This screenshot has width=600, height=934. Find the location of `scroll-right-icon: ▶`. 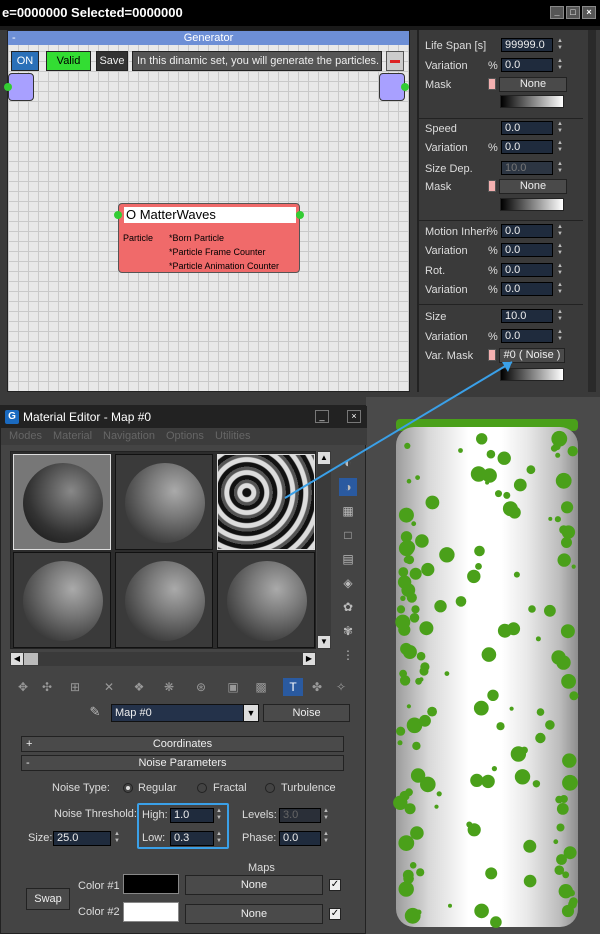

scroll-right-icon: ▶ is located at coordinates (309, 659).